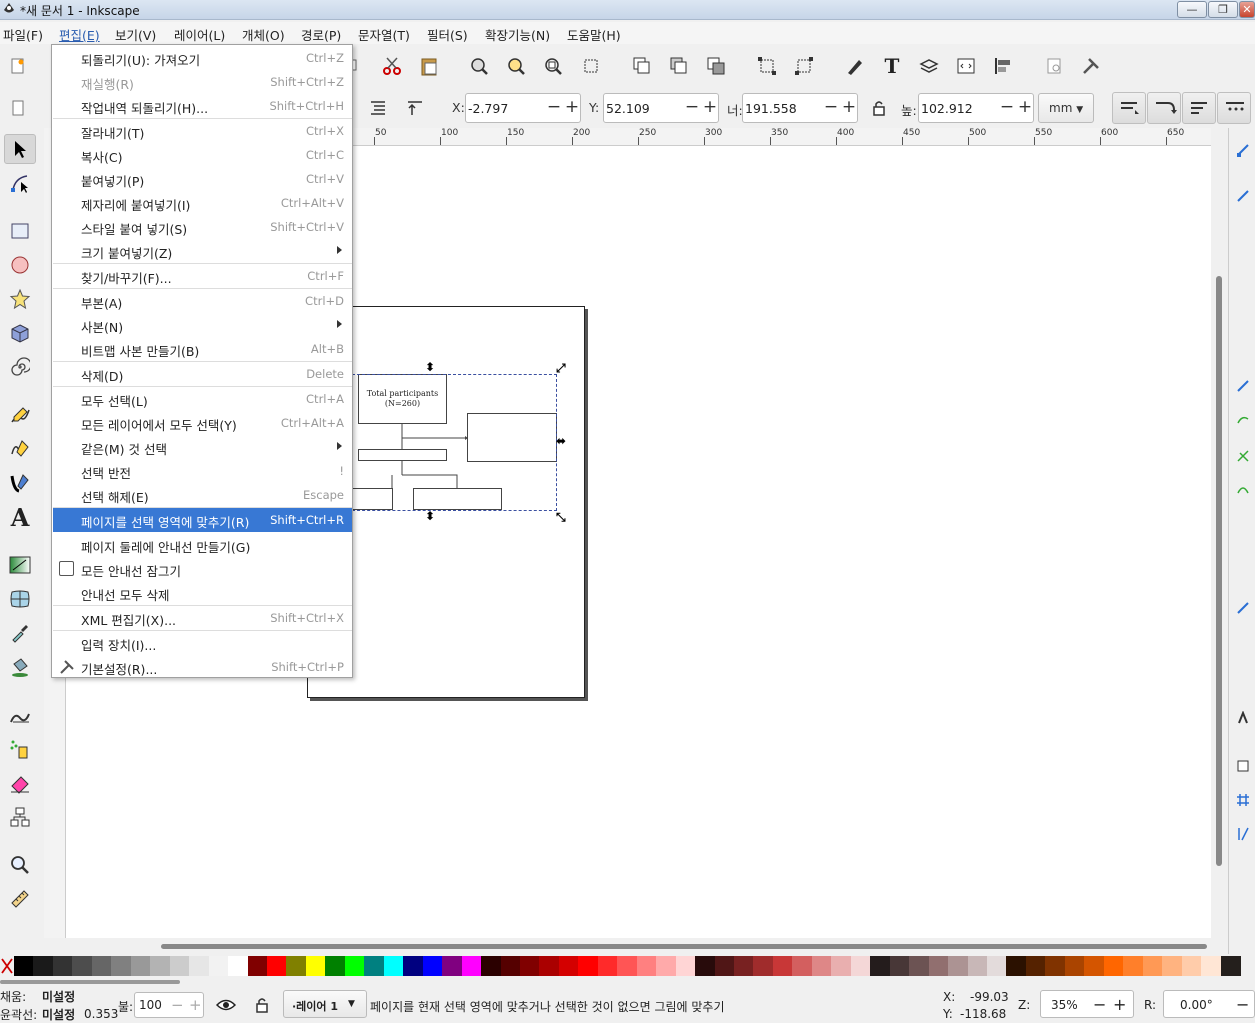 The width and height of the screenshot is (1255, 1023). What do you see at coordinates (642, 66) in the screenshot?
I see `raise-icon` at bounding box center [642, 66].